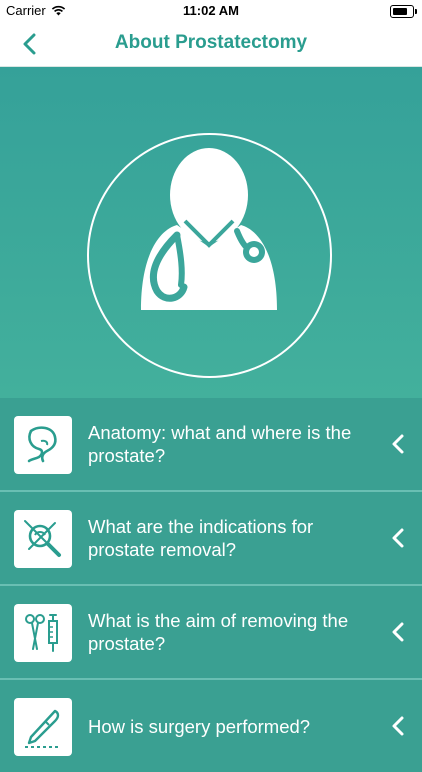 The height and width of the screenshot is (772, 422). Describe the element at coordinates (209, 229) in the screenshot. I see `doctor-icon` at that location.